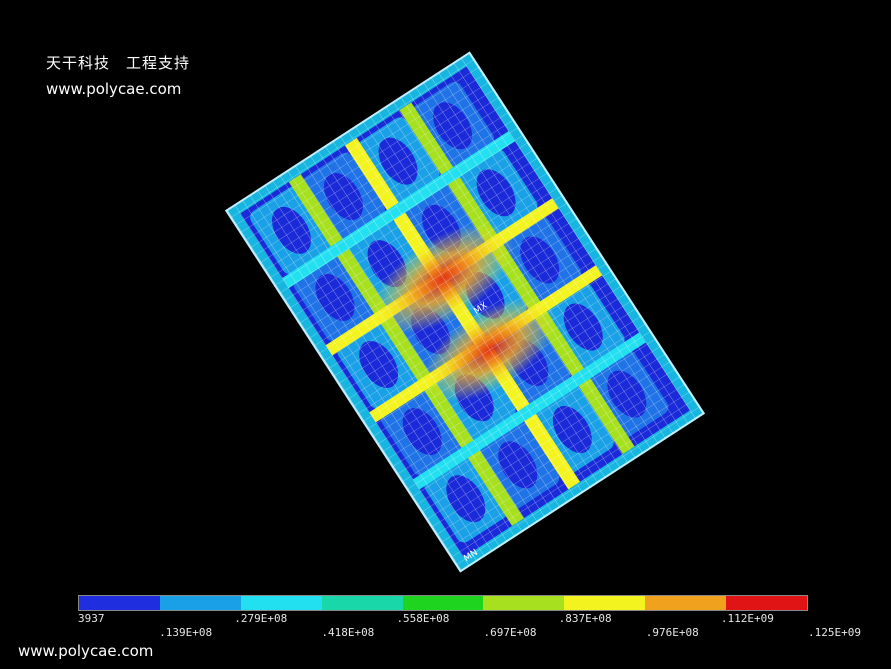 The width and height of the screenshot is (891, 669). Describe the element at coordinates (747, 618) in the screenshot. I see `legend-tick-label: .112E+09` at that location.